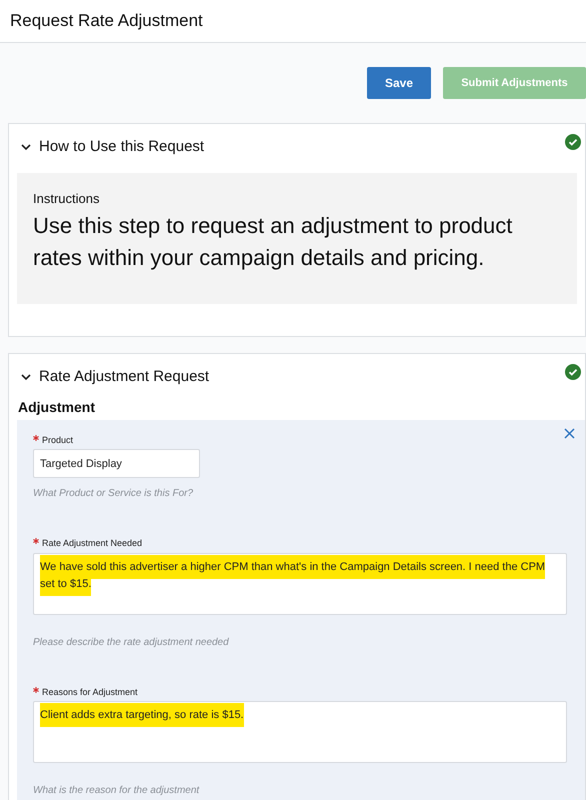  What do you see at coordinates (569, 433) in the screenshot?
I see `close-icon` at bounding box center [569, 433].